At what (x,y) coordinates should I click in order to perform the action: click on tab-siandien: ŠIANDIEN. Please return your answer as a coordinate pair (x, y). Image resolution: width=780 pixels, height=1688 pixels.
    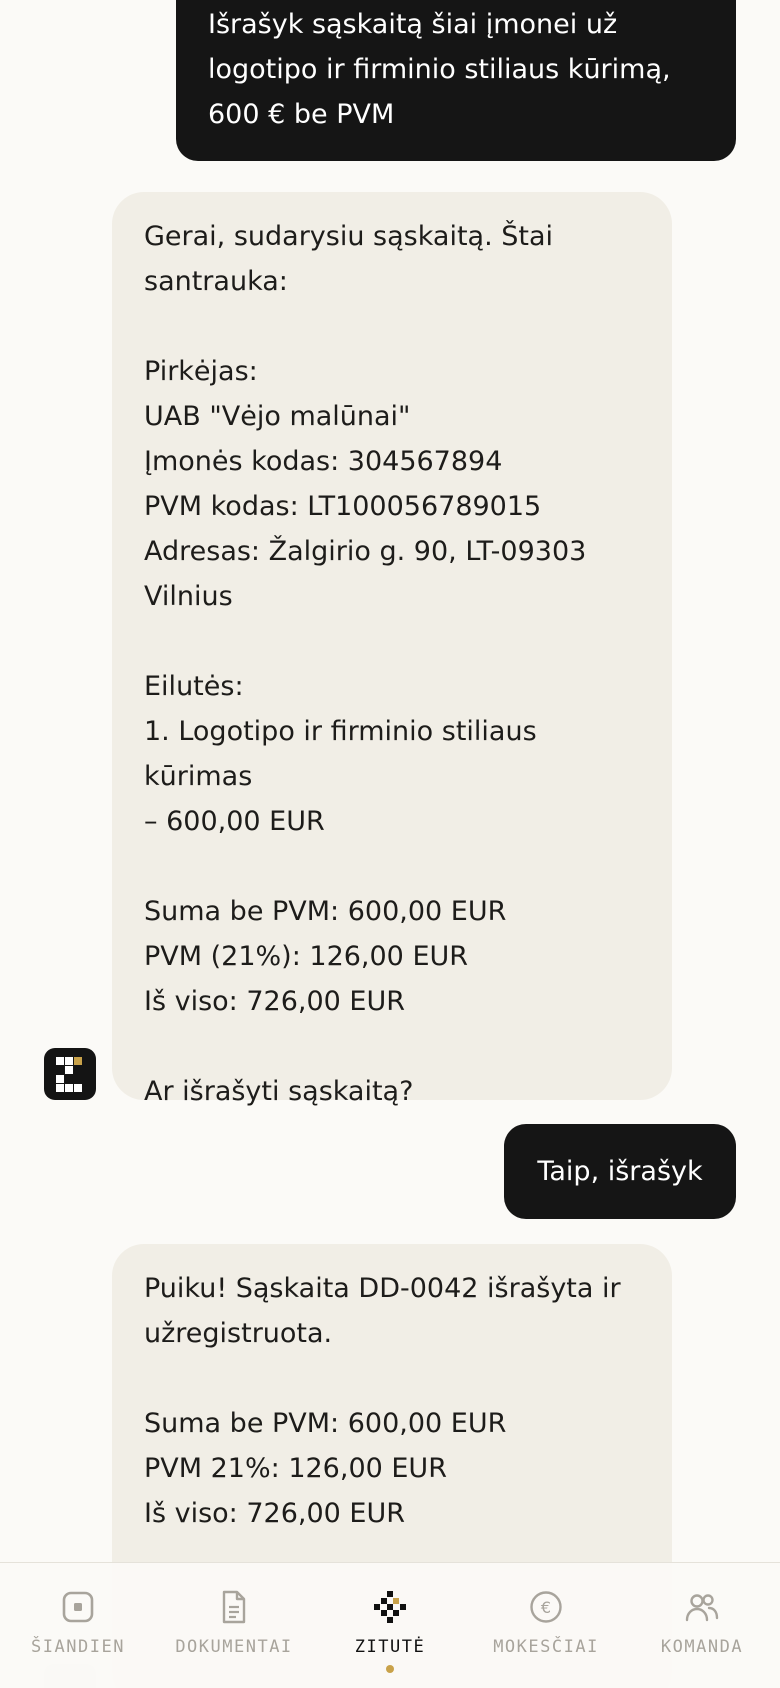
    Looking at the image, I should click on (78, 1625).